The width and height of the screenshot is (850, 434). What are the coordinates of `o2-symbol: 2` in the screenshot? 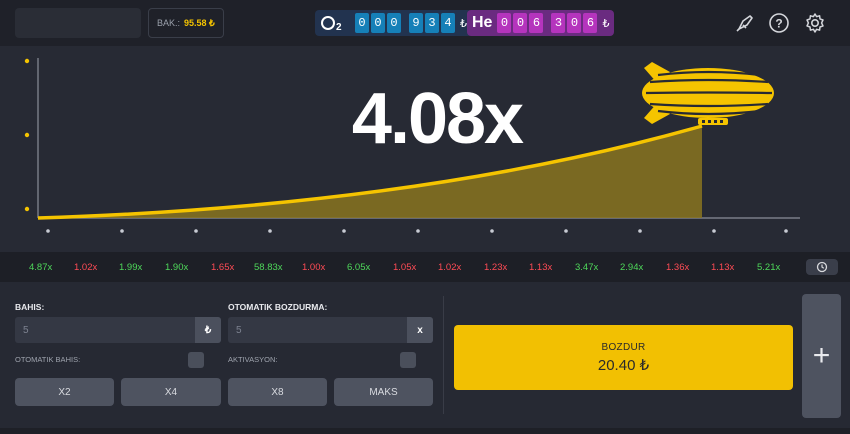 It's located at (335, 23).